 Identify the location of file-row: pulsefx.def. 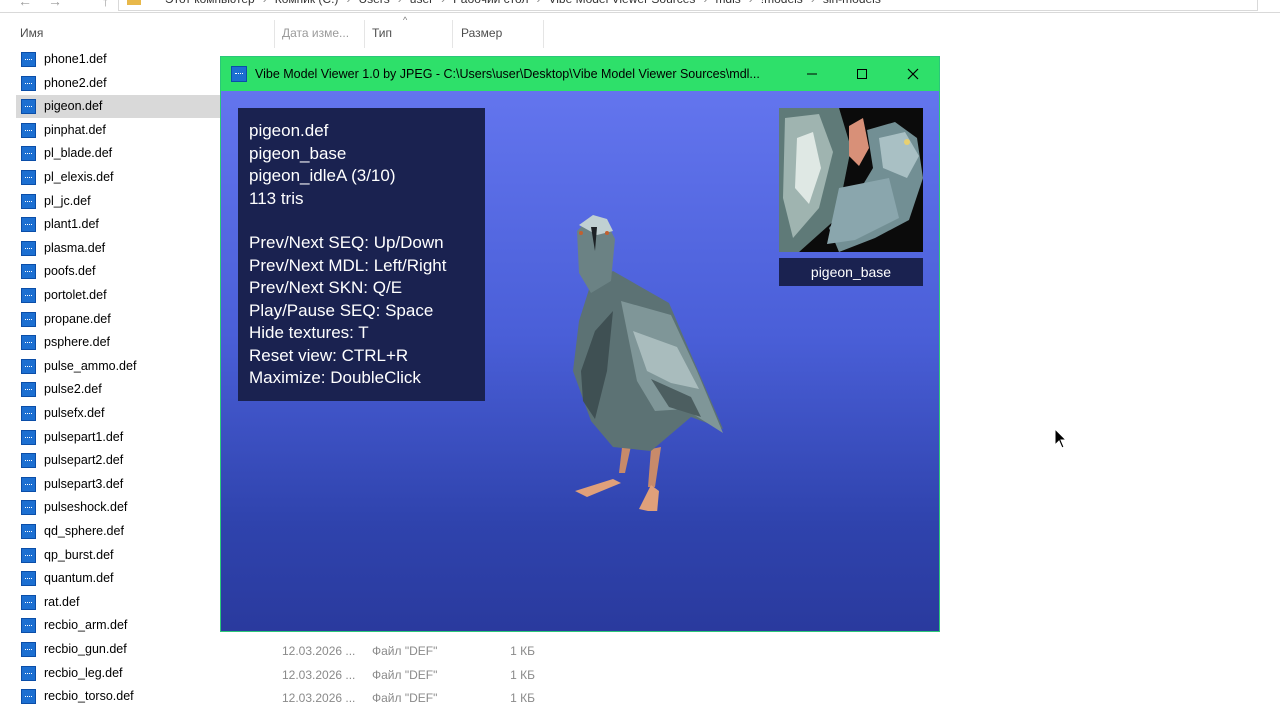
(118, 413).